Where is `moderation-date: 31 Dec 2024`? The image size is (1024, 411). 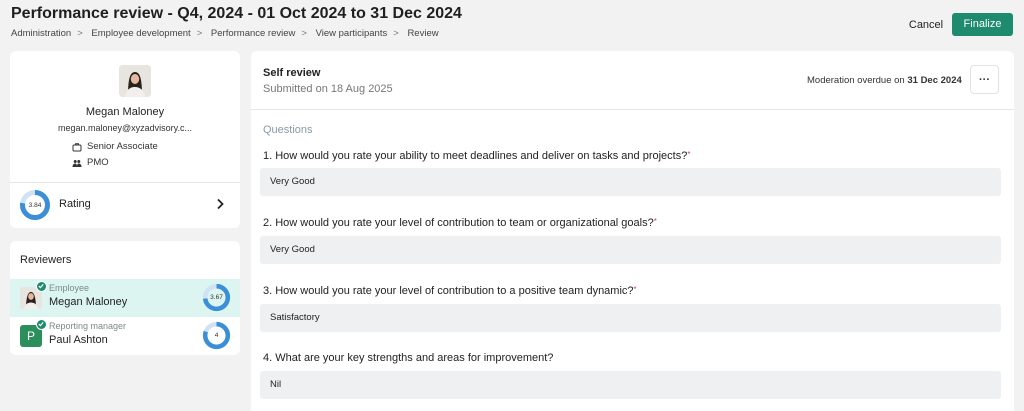 moderation-date: 31 Dec 2024 is located at coordinates (934, 80).